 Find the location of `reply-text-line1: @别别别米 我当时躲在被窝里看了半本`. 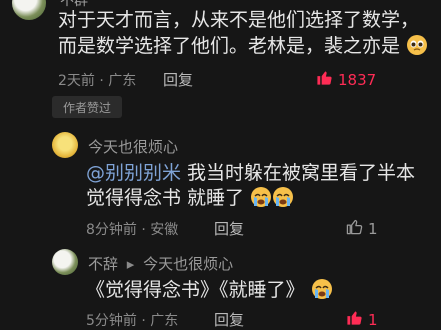

reply-text-line1: @别别别米 我当时躲在被窝里看了半本 is located at coordinates (251, 173).